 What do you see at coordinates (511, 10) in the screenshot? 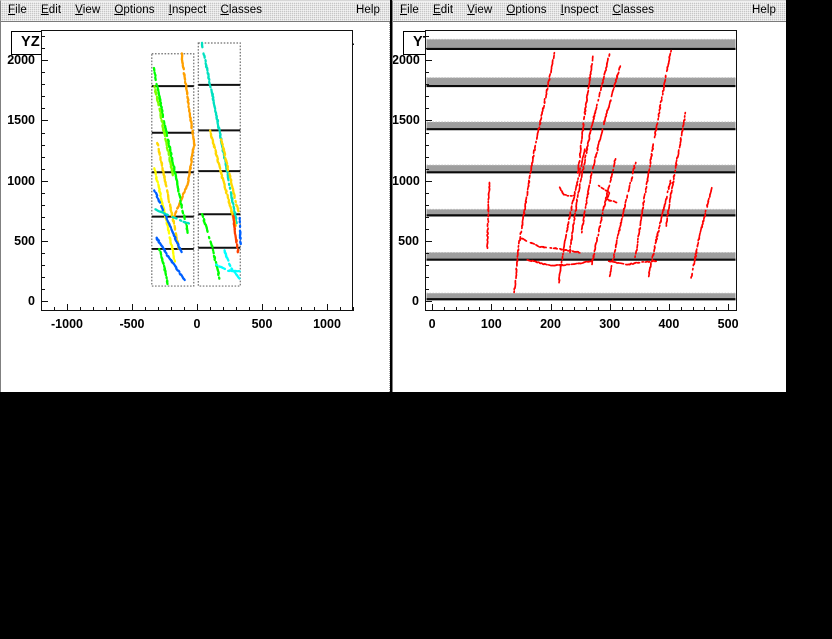
I see `menu-mnemonic: O` at bounding box center [511, 10].